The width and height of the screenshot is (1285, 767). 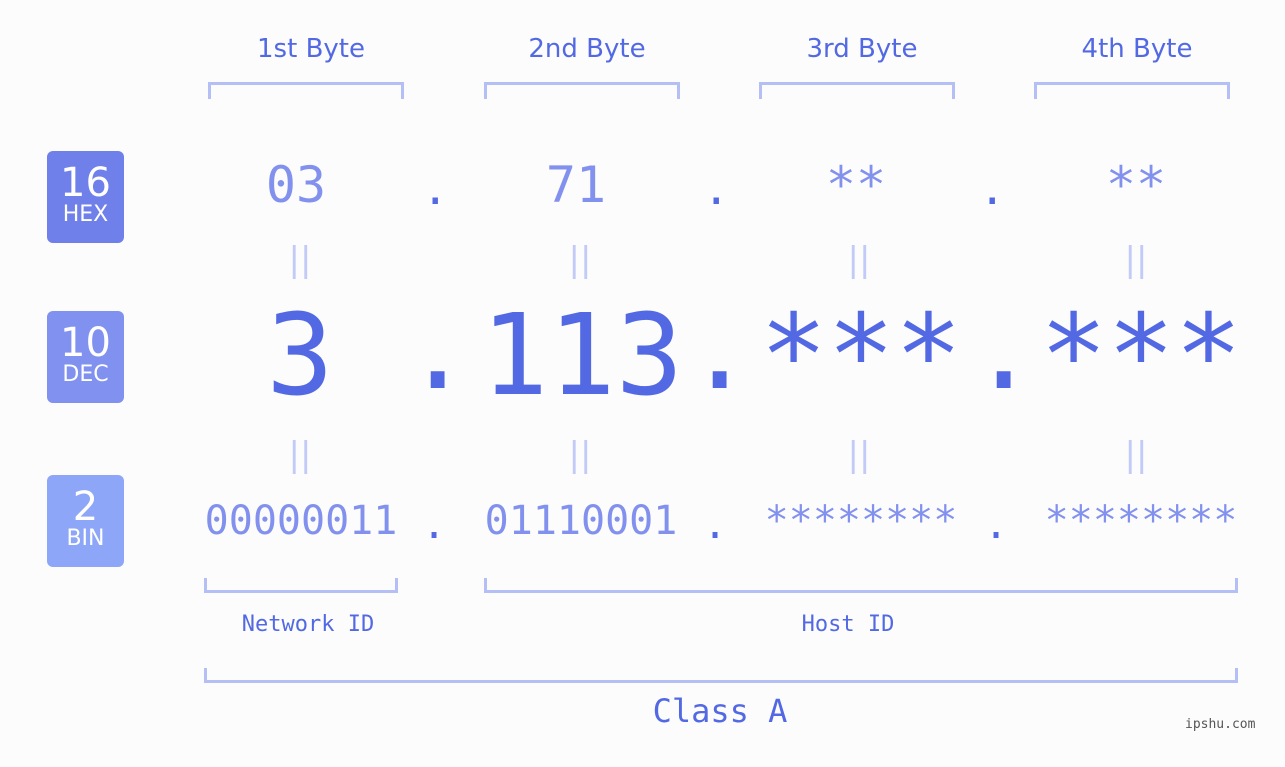 What do you see at coordinates (1137, 49) in the screenshot?
I see `byte-header-4: 4th Byte` at bounding box center [1137, 49].